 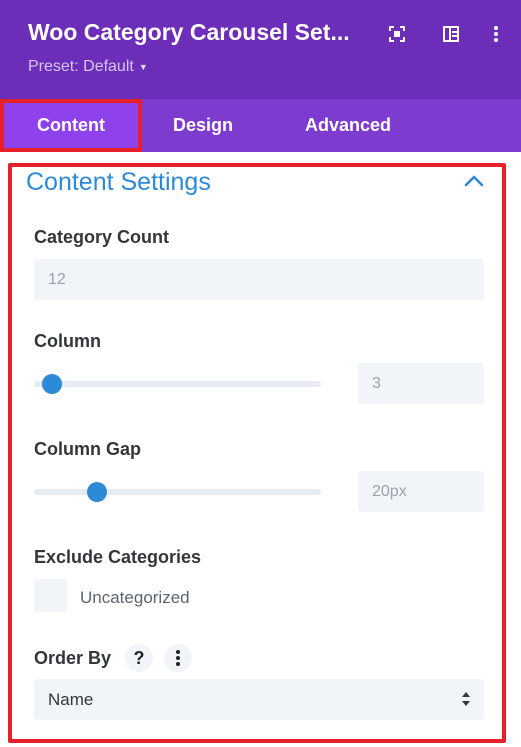 What do you see at coordinates (52, 384) in the screenshot?
I see `column-slider-handle` at bounding box center [52, 384].